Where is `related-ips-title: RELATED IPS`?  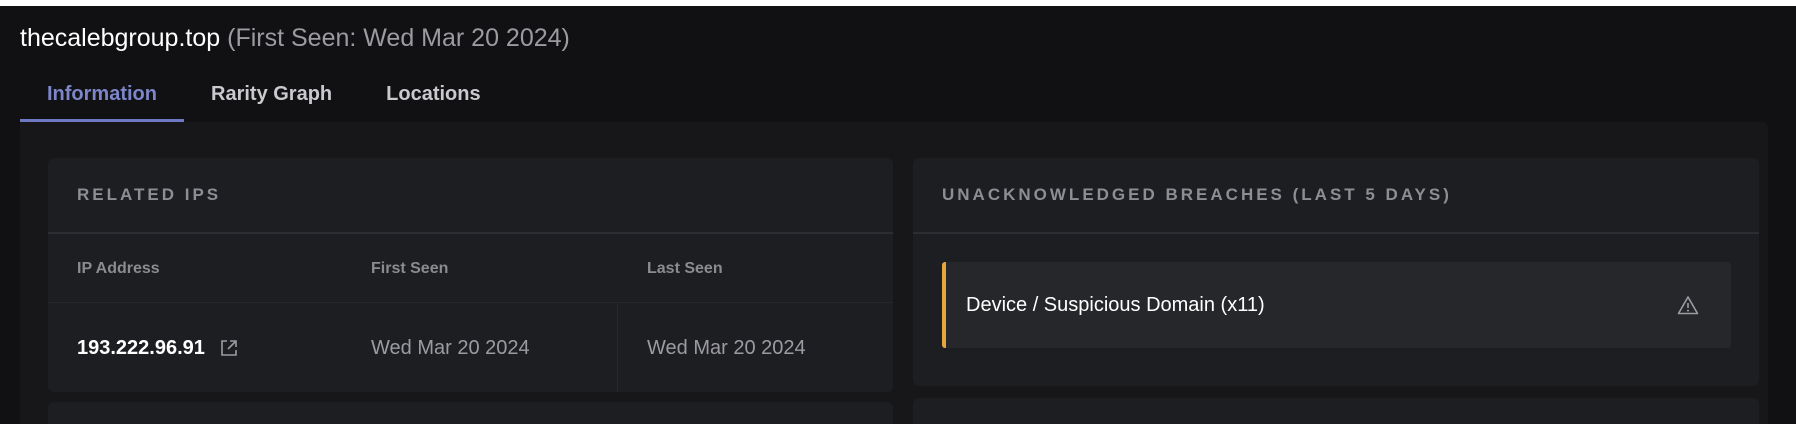 related-ips-title: RELATED IPS is located at coordinates (470, 196).